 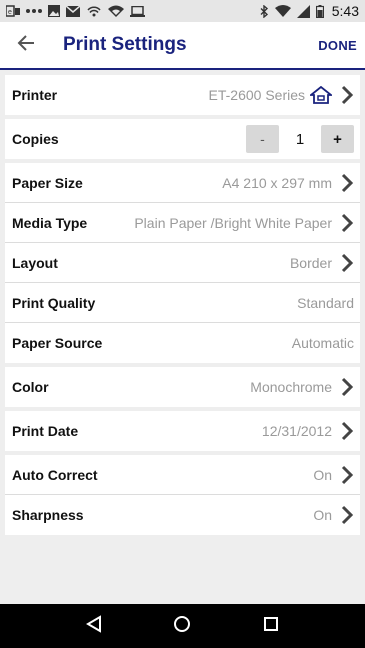 I want to click on arrow-left-icon, so click(x=26, y=45).